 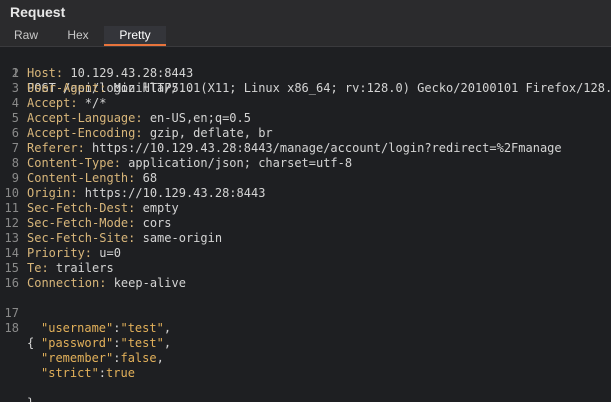 What do you see at coordinates (102, 373) in the screenshot?
I see `json-colon: :` at bounding box center [102, 373].